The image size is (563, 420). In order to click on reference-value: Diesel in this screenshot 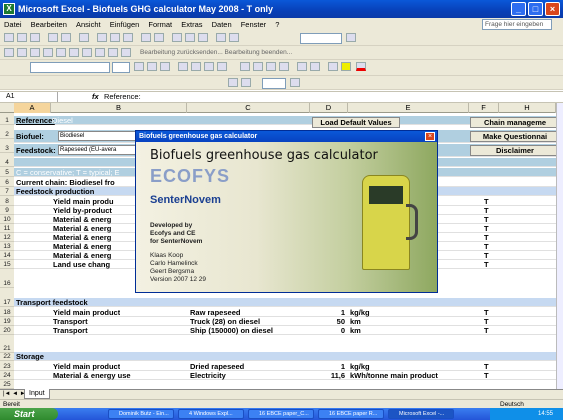, I will do `click(62, 120)`.